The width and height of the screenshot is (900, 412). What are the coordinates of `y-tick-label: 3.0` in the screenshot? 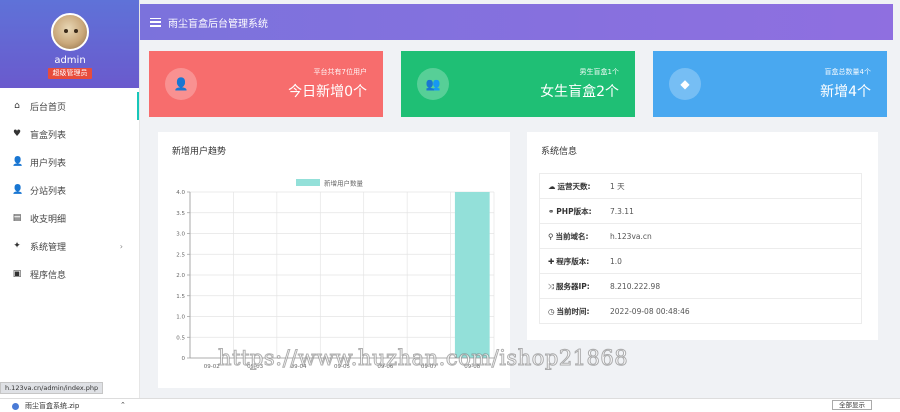 It's located at (180, 235).